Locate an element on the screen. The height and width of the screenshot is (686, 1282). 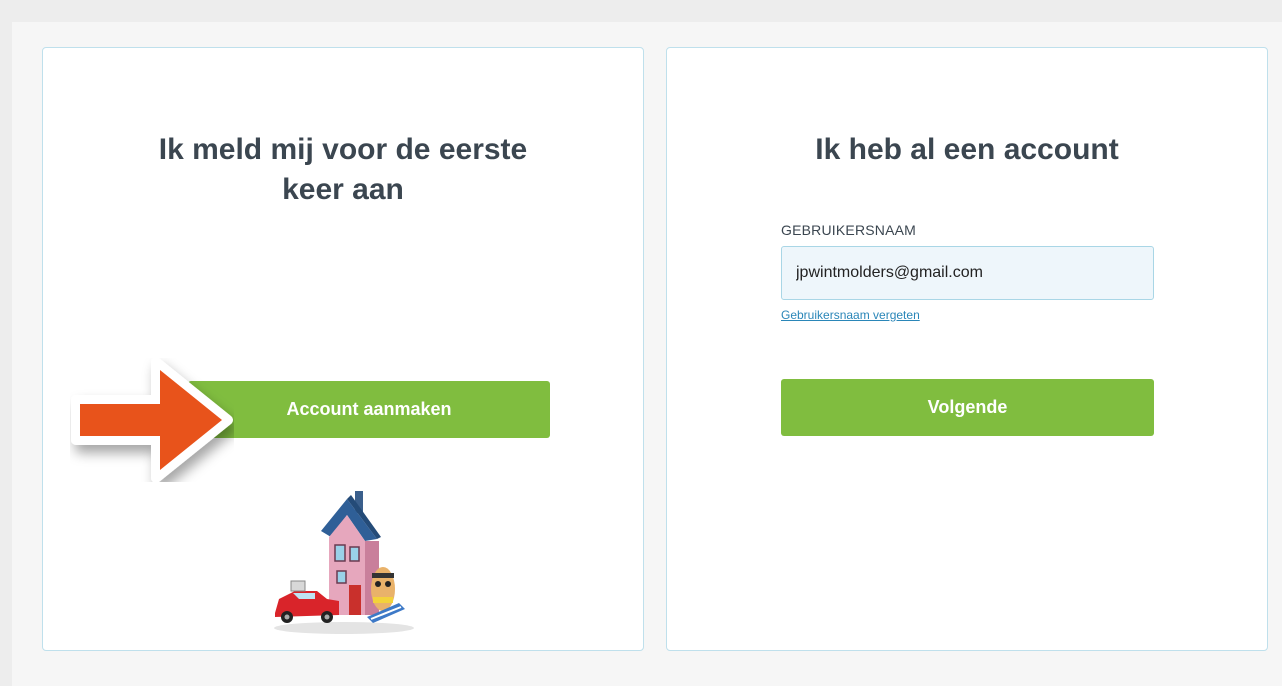
forgot-username-link: Gebruikersnaam vergeten is located at coordinates (850, 315).